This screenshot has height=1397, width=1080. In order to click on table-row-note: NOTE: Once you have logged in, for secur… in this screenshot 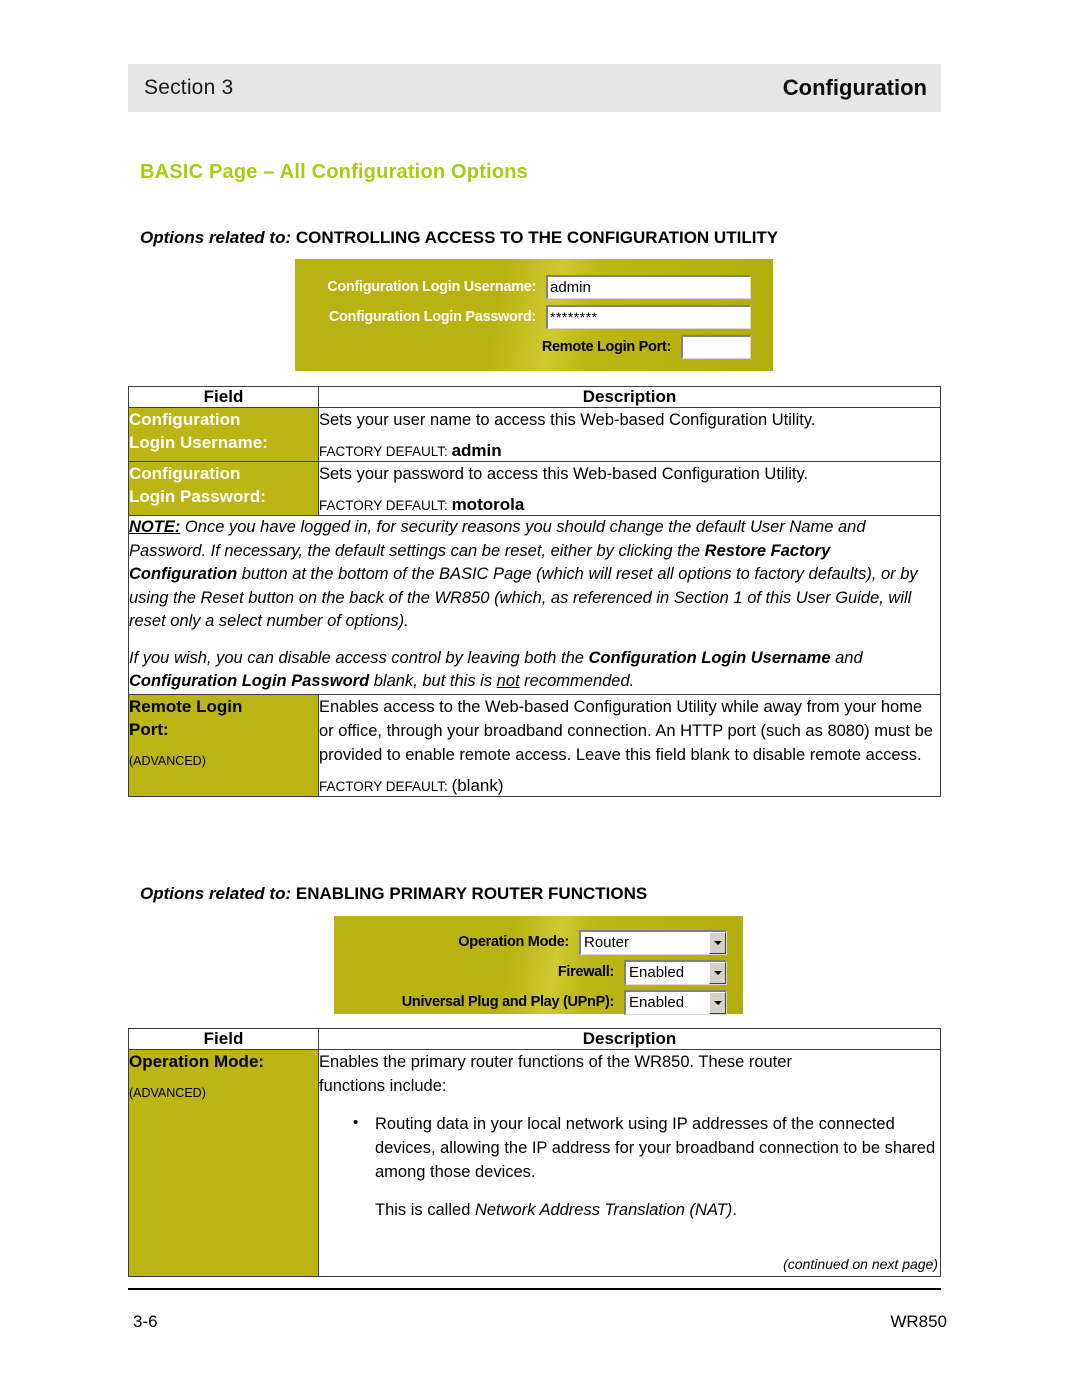, I will do `click(534, 605)`.